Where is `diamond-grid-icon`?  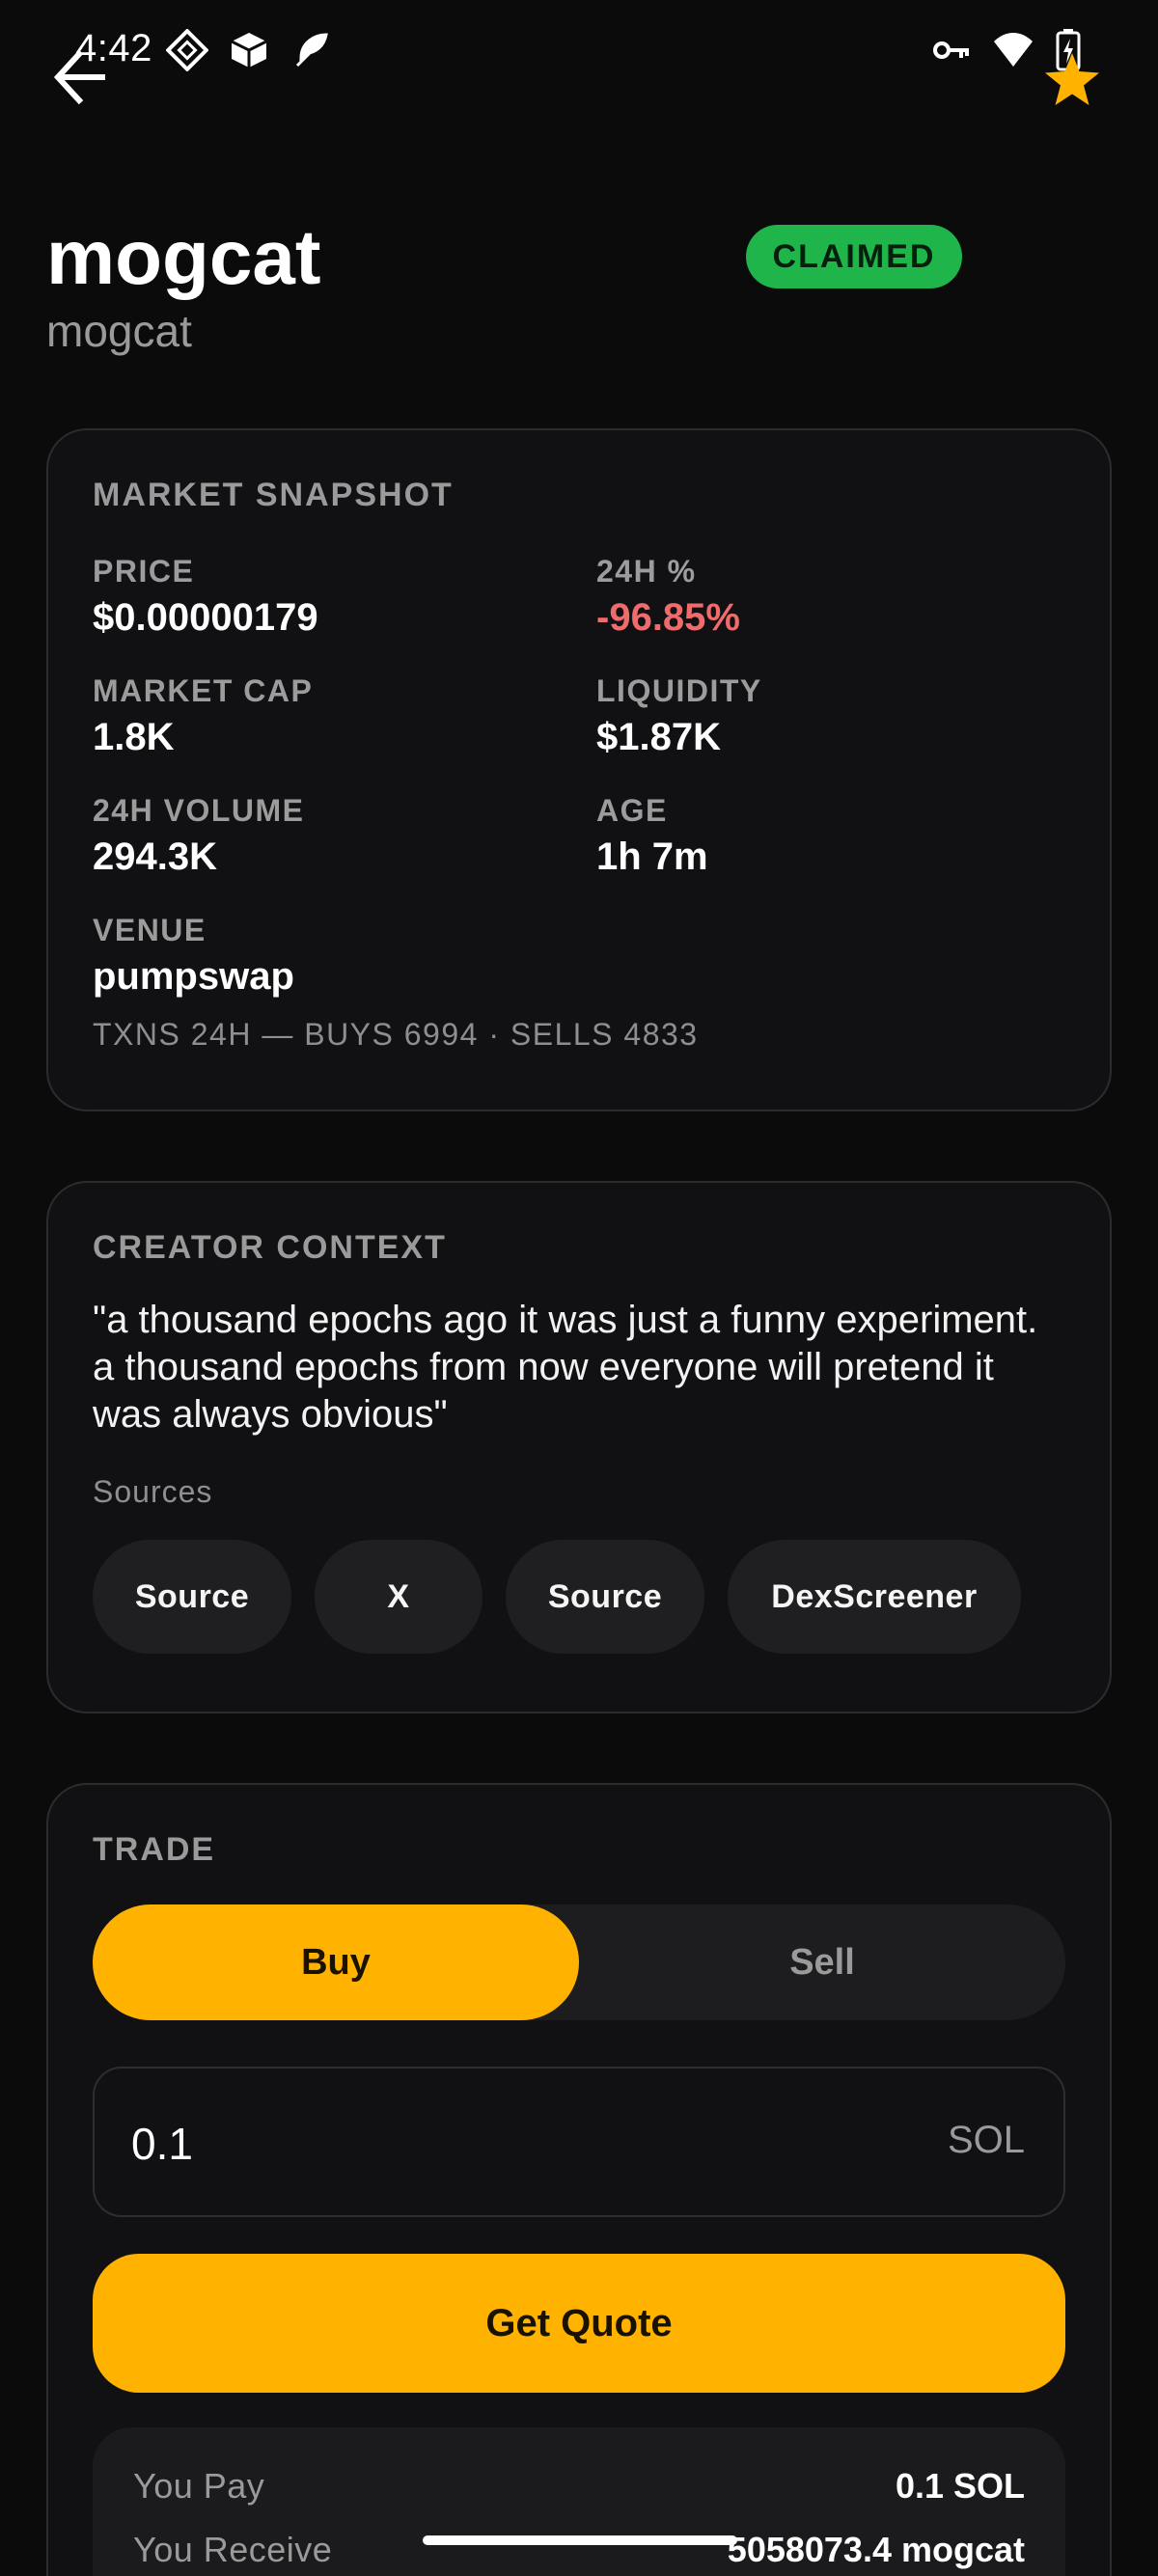 diamond-grid-icon is located at coordinates (187, 50).